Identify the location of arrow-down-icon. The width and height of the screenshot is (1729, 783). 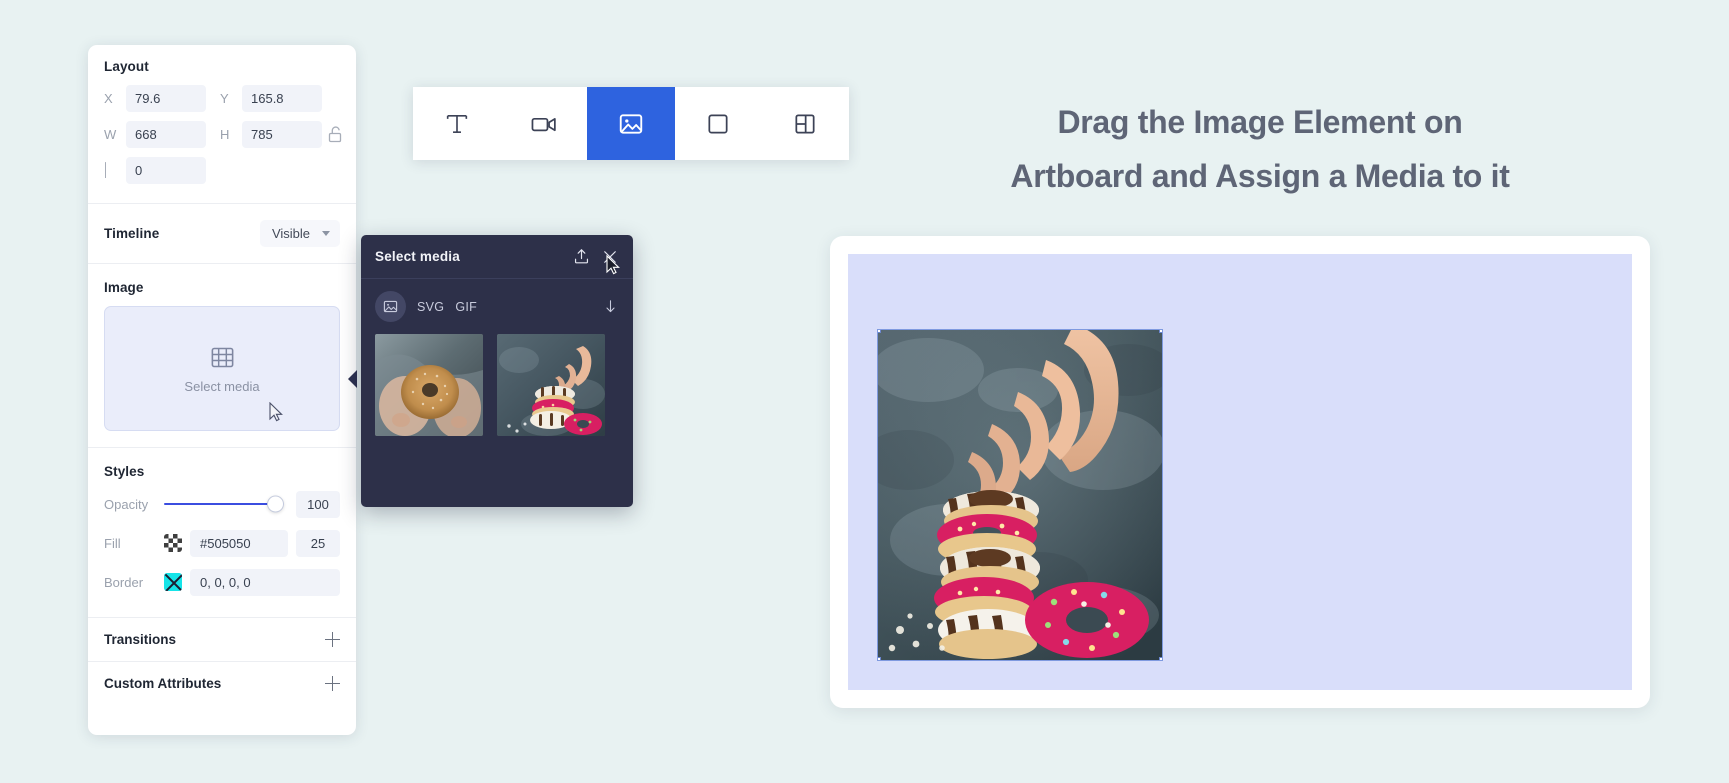
(610, 306).